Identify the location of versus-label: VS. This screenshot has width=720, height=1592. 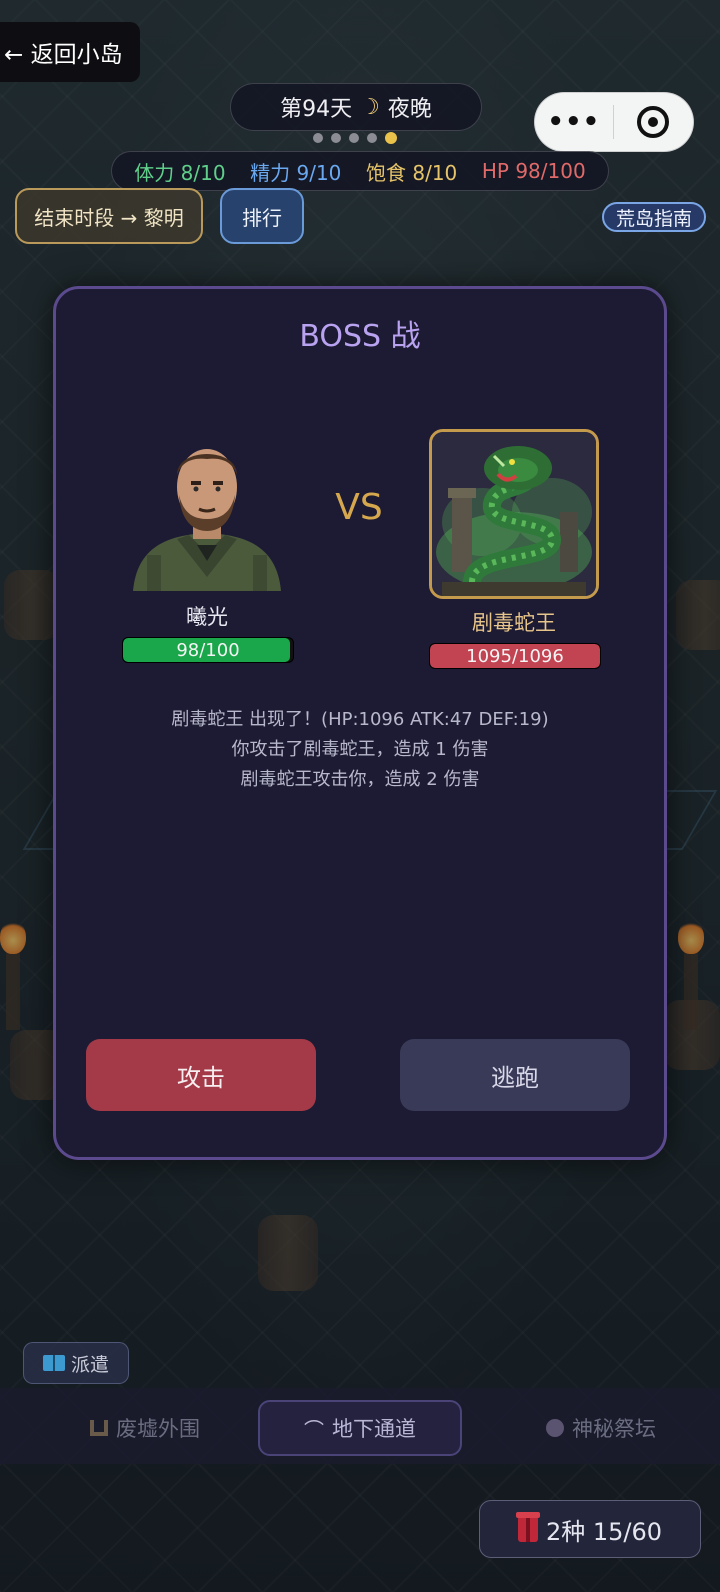
(359, 507).